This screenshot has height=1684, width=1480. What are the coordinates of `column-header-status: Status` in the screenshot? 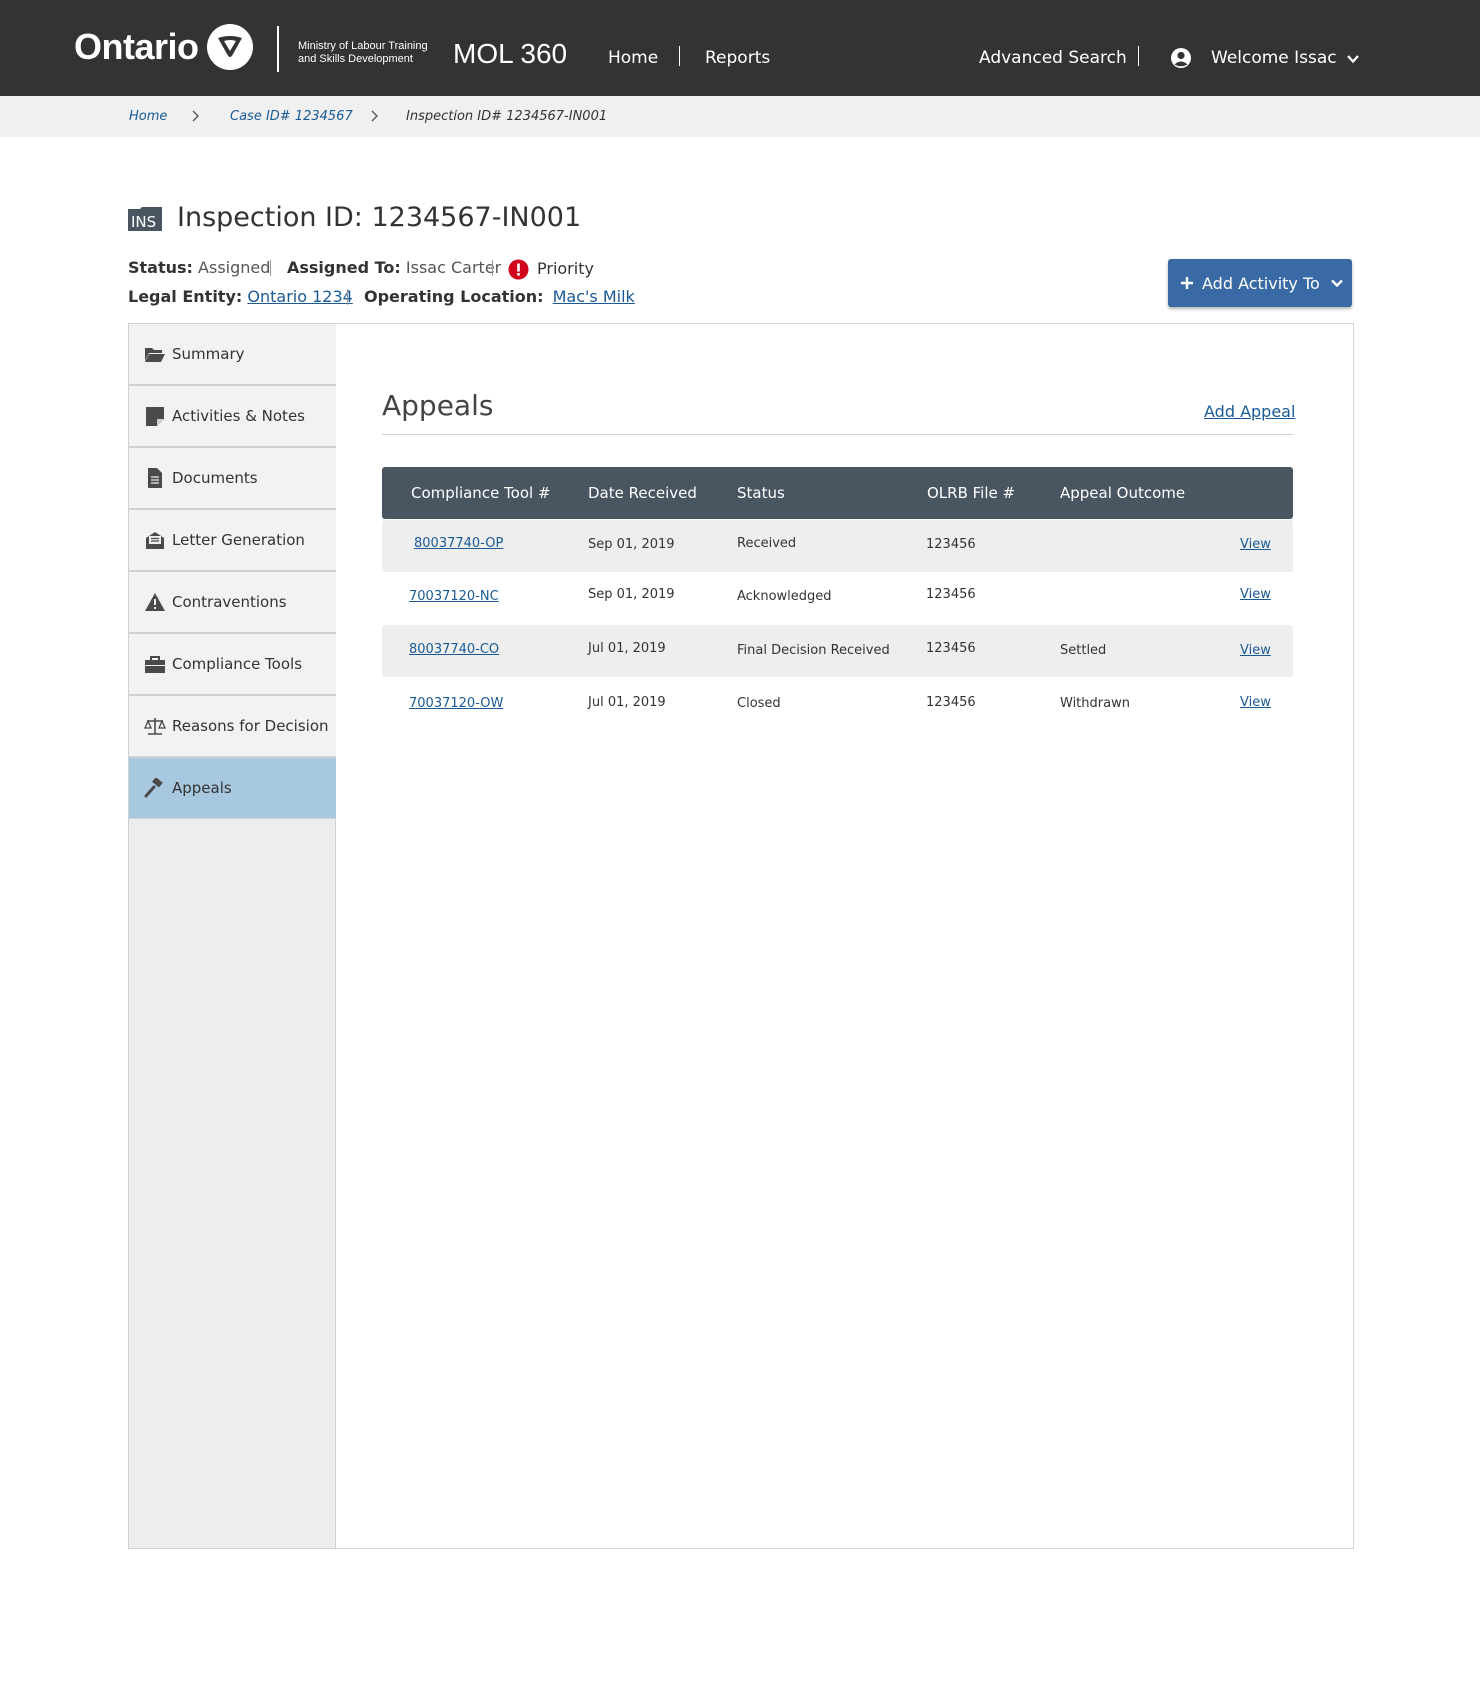 It's located at (761, 493).